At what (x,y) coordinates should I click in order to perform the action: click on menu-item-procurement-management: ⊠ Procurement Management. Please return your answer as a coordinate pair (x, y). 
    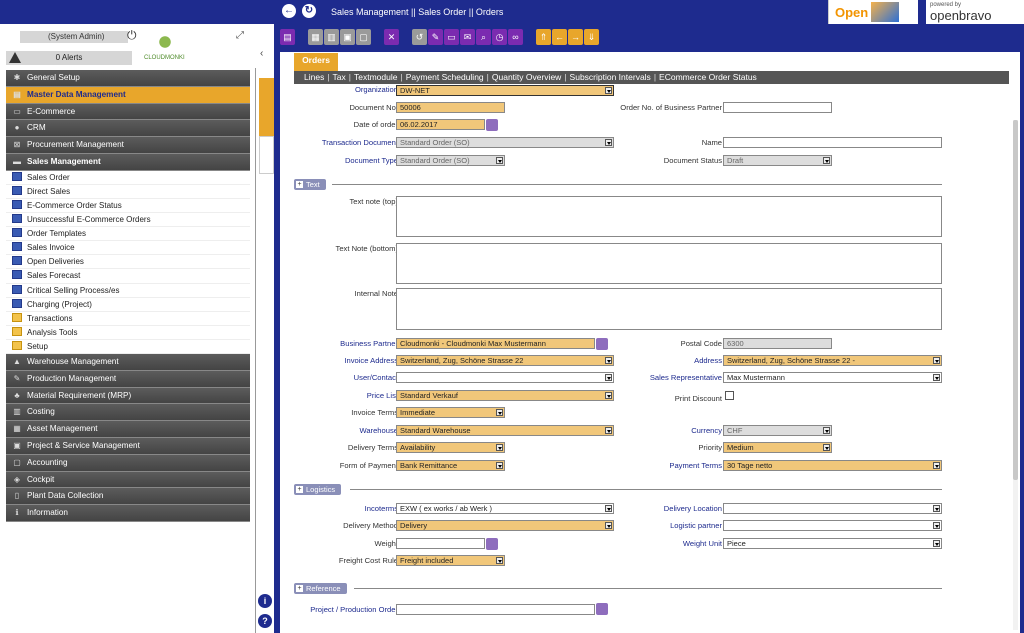
    Looking at the image, I should click on (128, 145).